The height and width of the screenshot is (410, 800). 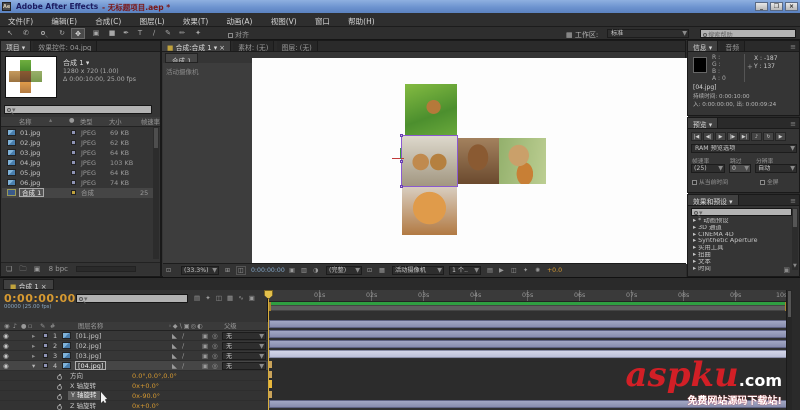 What do you see at coordinates (713, 200) in the screenshot?
I see `tab-effects-presets: 效果和预设 ▾` at bounding box center [713, 200].